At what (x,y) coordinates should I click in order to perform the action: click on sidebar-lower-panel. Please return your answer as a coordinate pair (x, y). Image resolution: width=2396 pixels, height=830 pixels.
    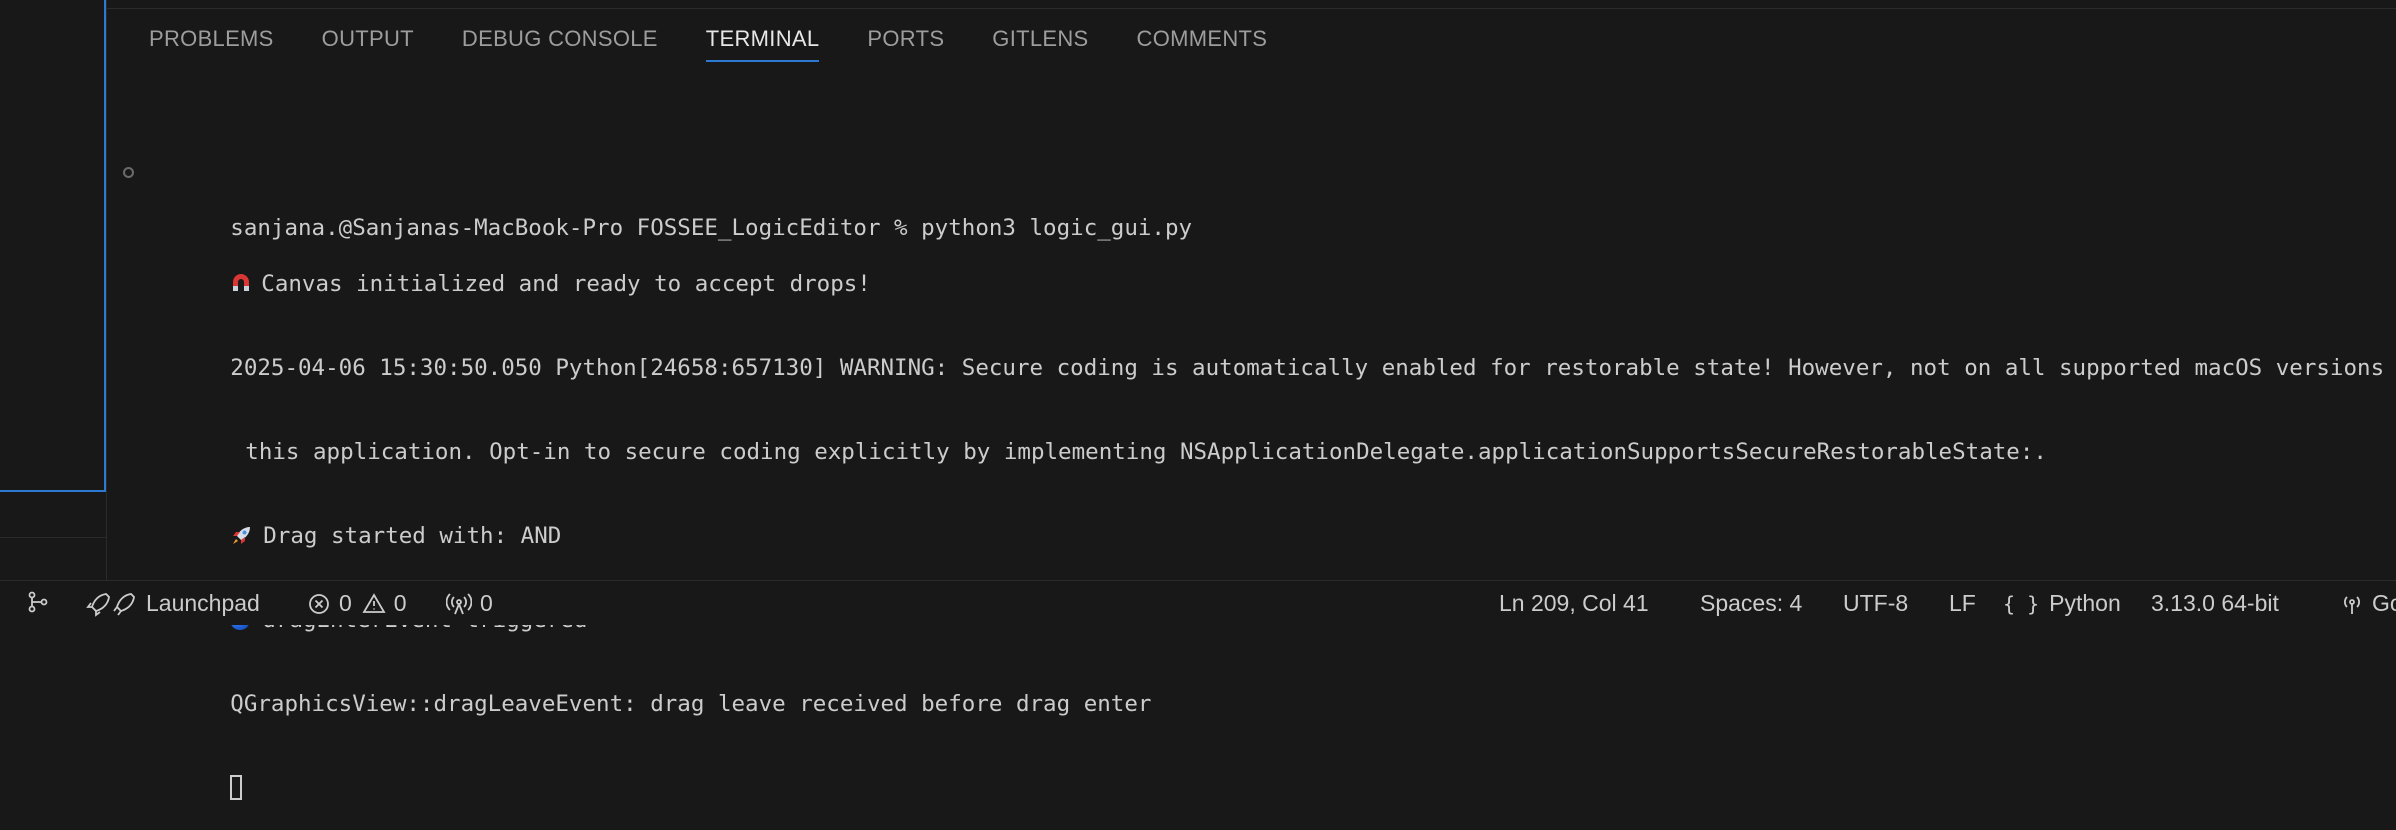
    Looking at the image, I should click on (53, 536).